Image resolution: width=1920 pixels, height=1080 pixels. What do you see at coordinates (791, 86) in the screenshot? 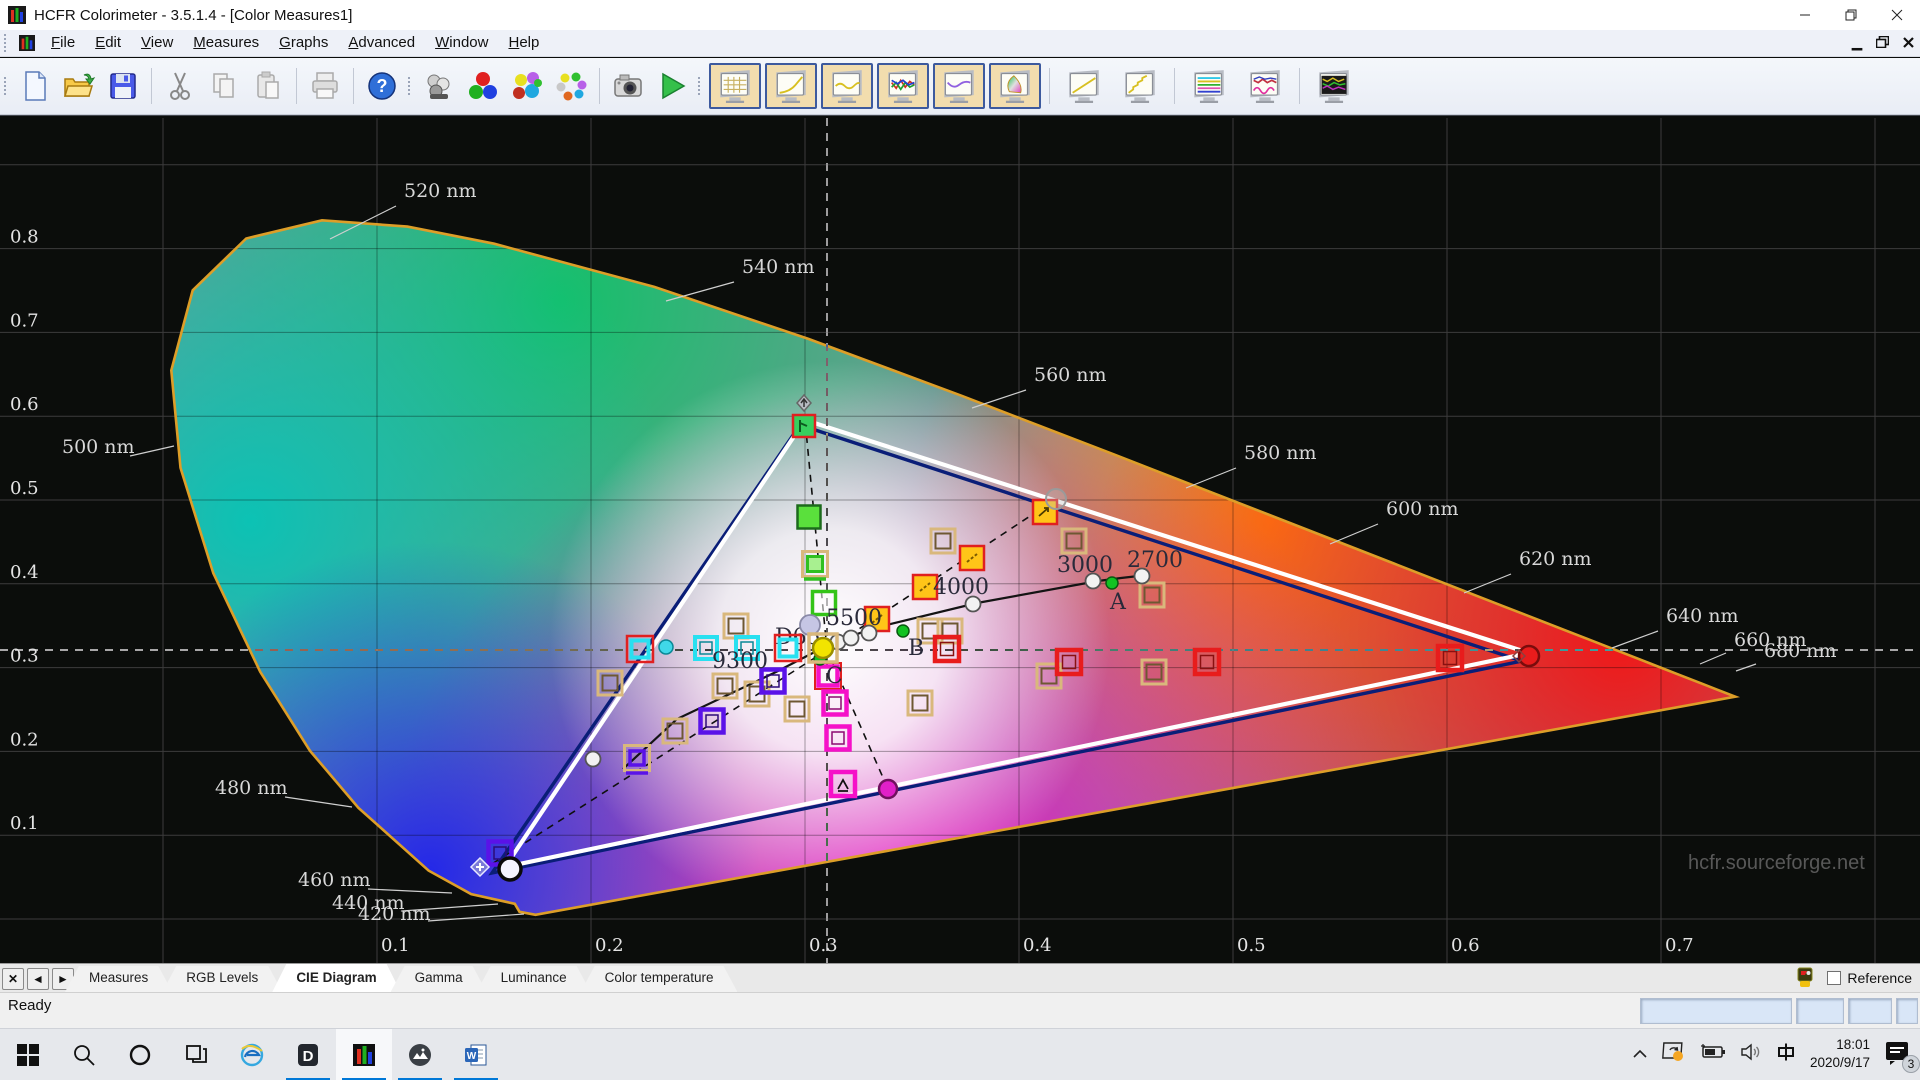
I see `graph-button-gamma-curve` at bounding box center [791, 86].